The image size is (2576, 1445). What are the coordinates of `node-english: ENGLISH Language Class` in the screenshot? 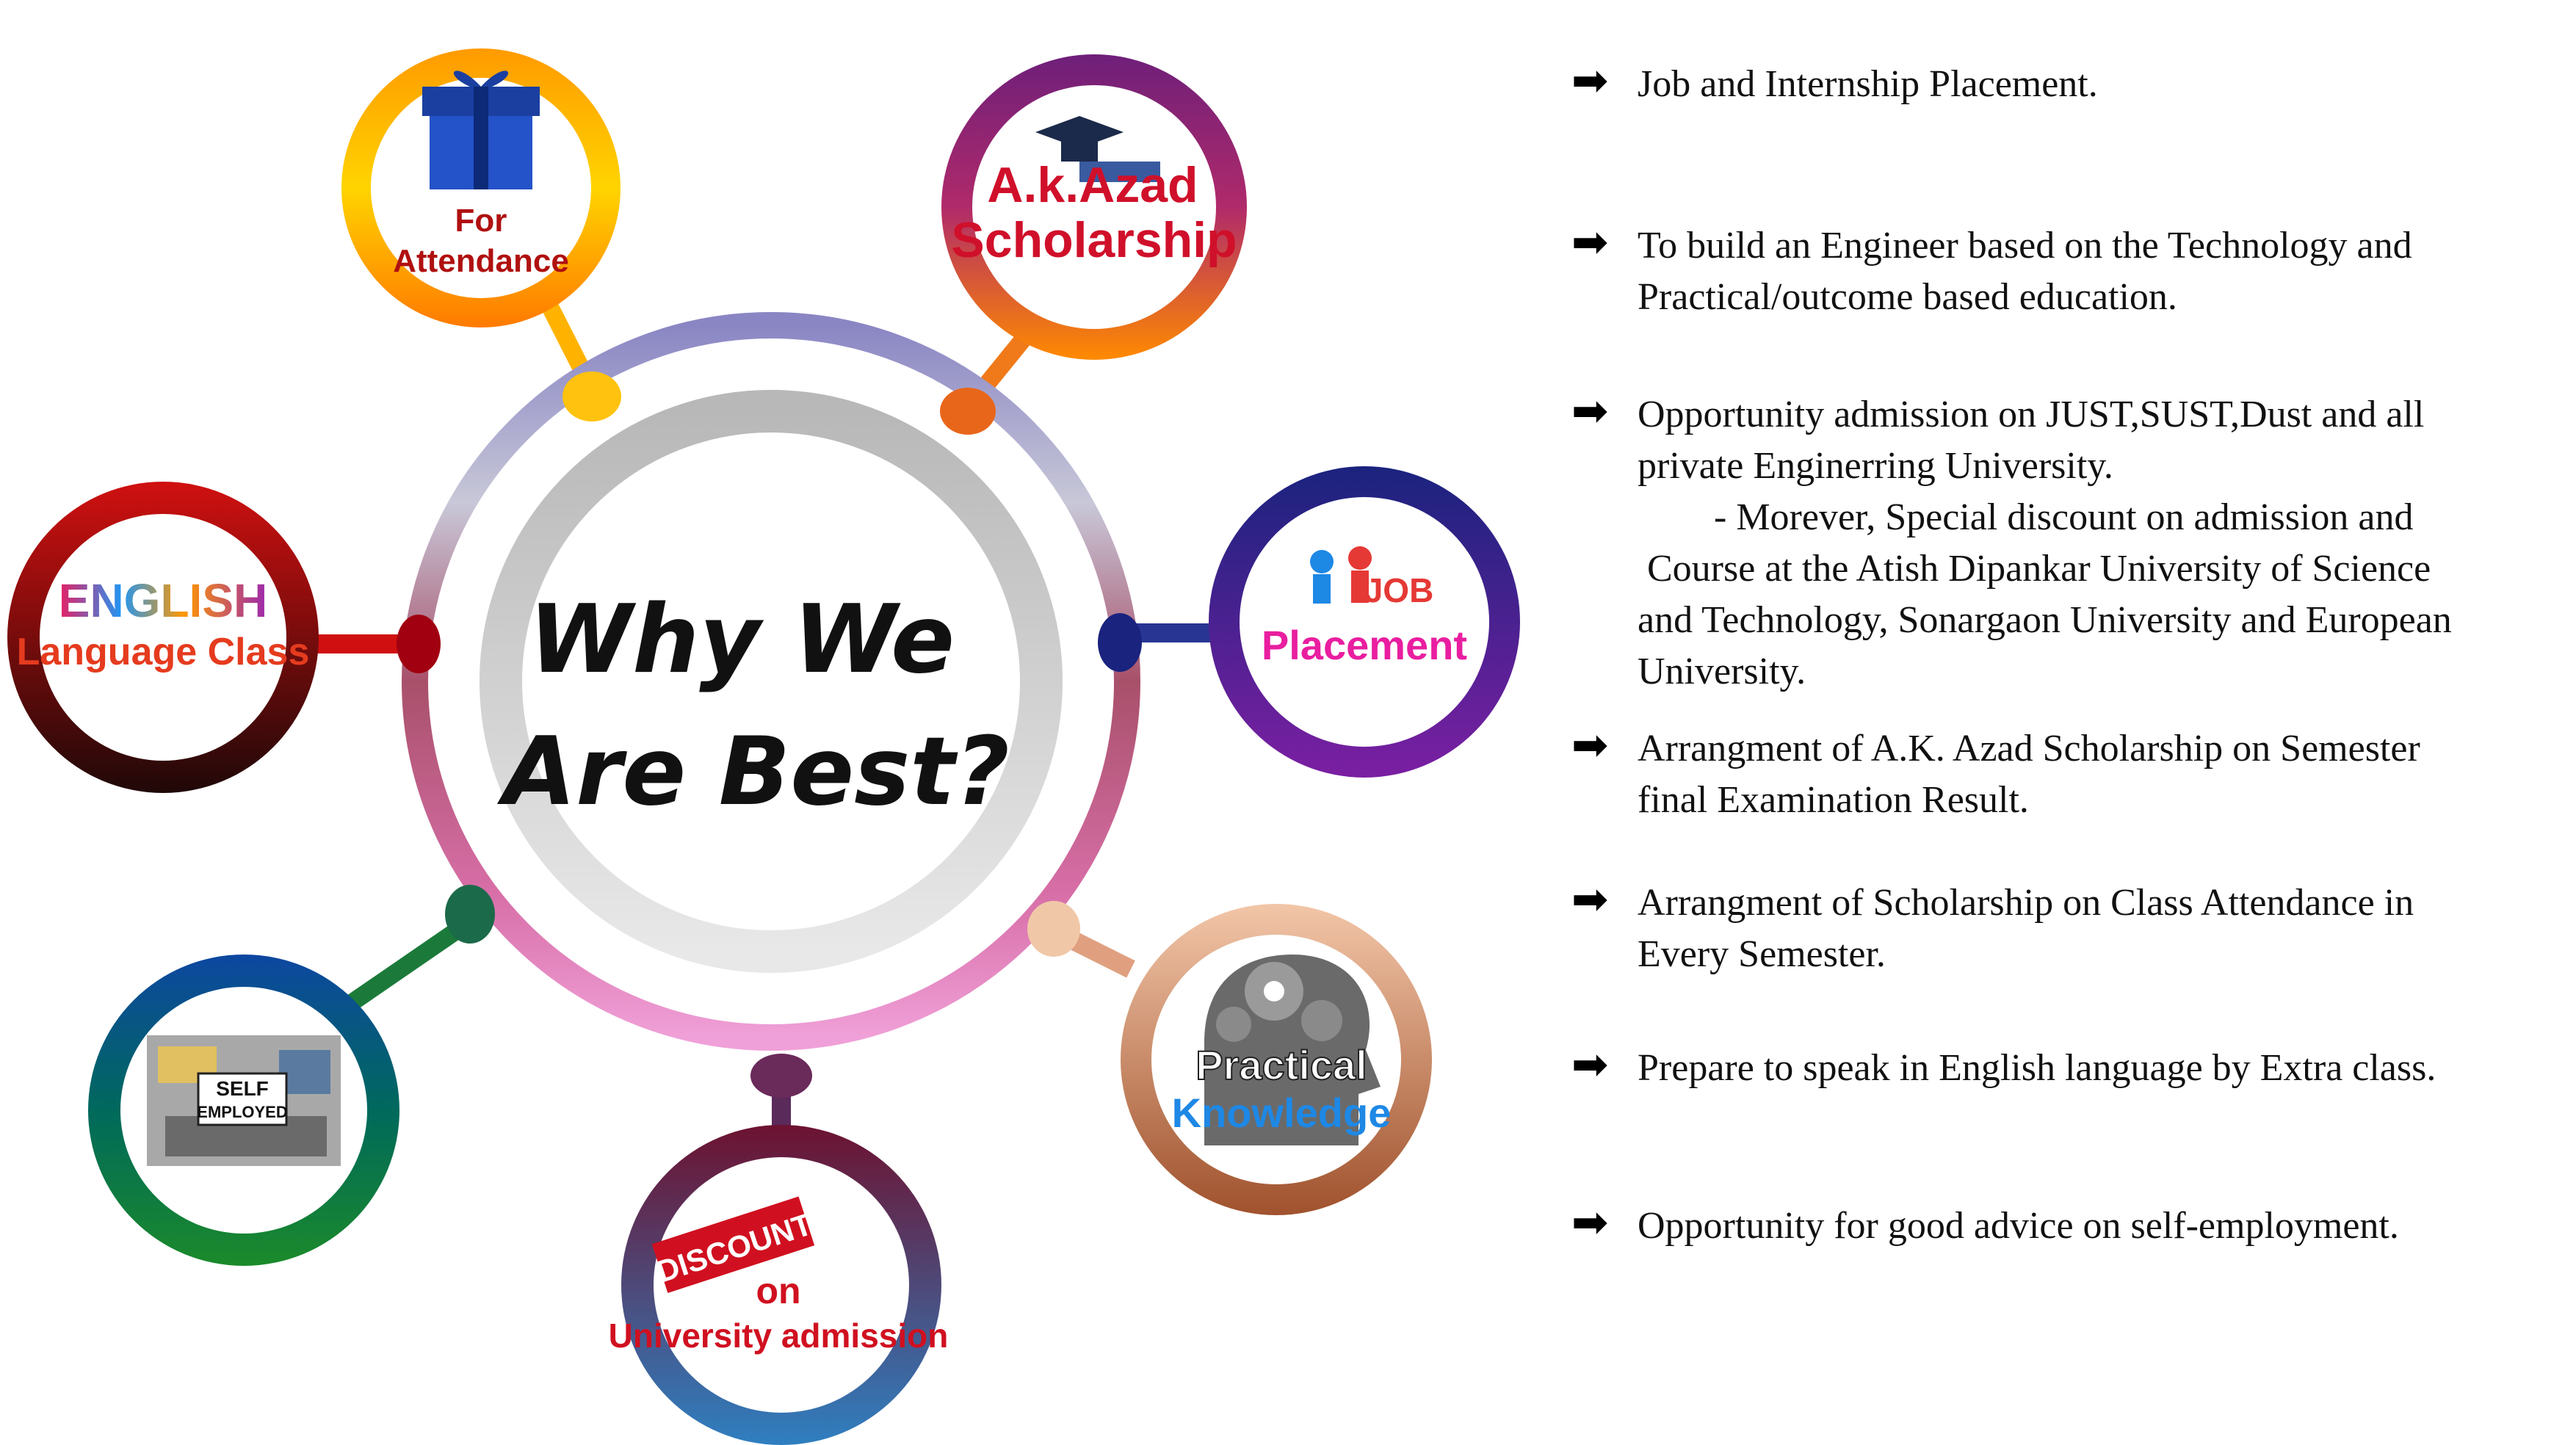 It's located at (163, 637).